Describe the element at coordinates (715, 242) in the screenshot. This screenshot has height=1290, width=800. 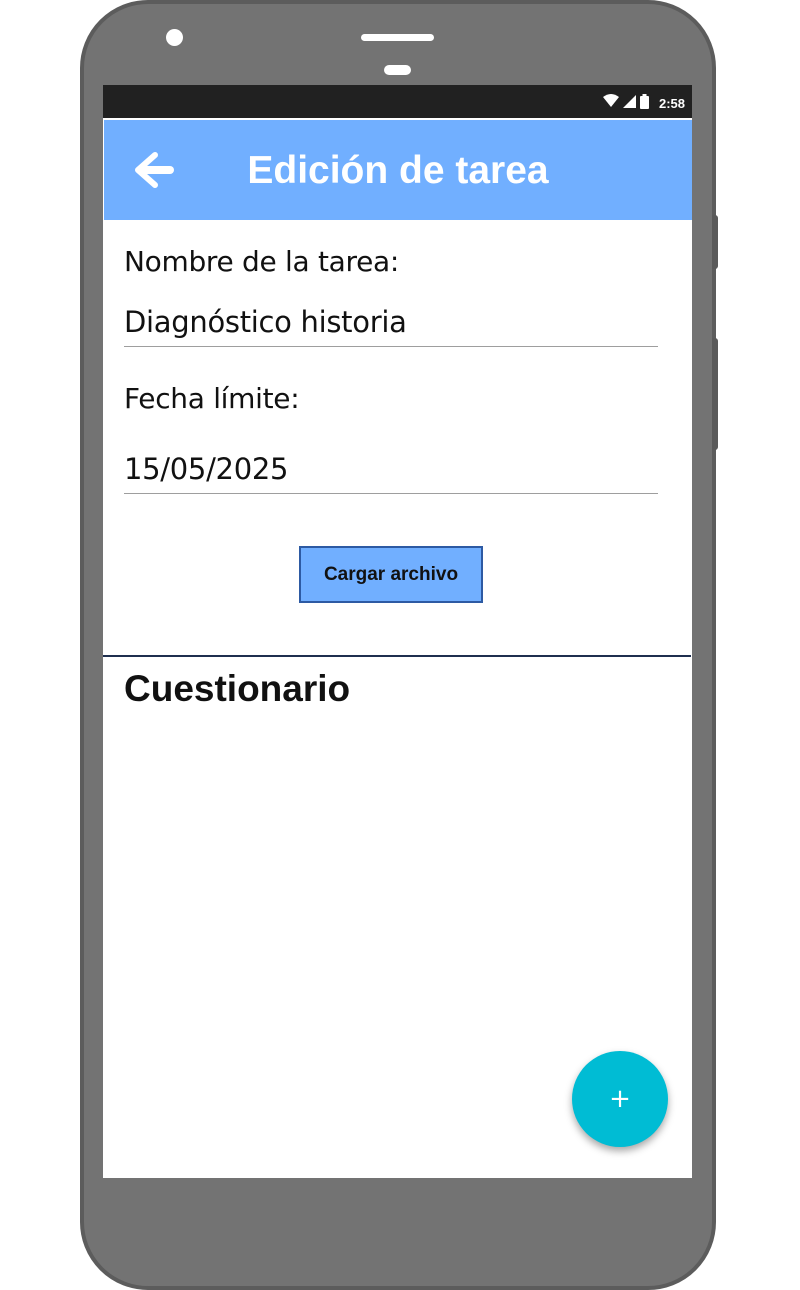
I see `volume-button` at that location.